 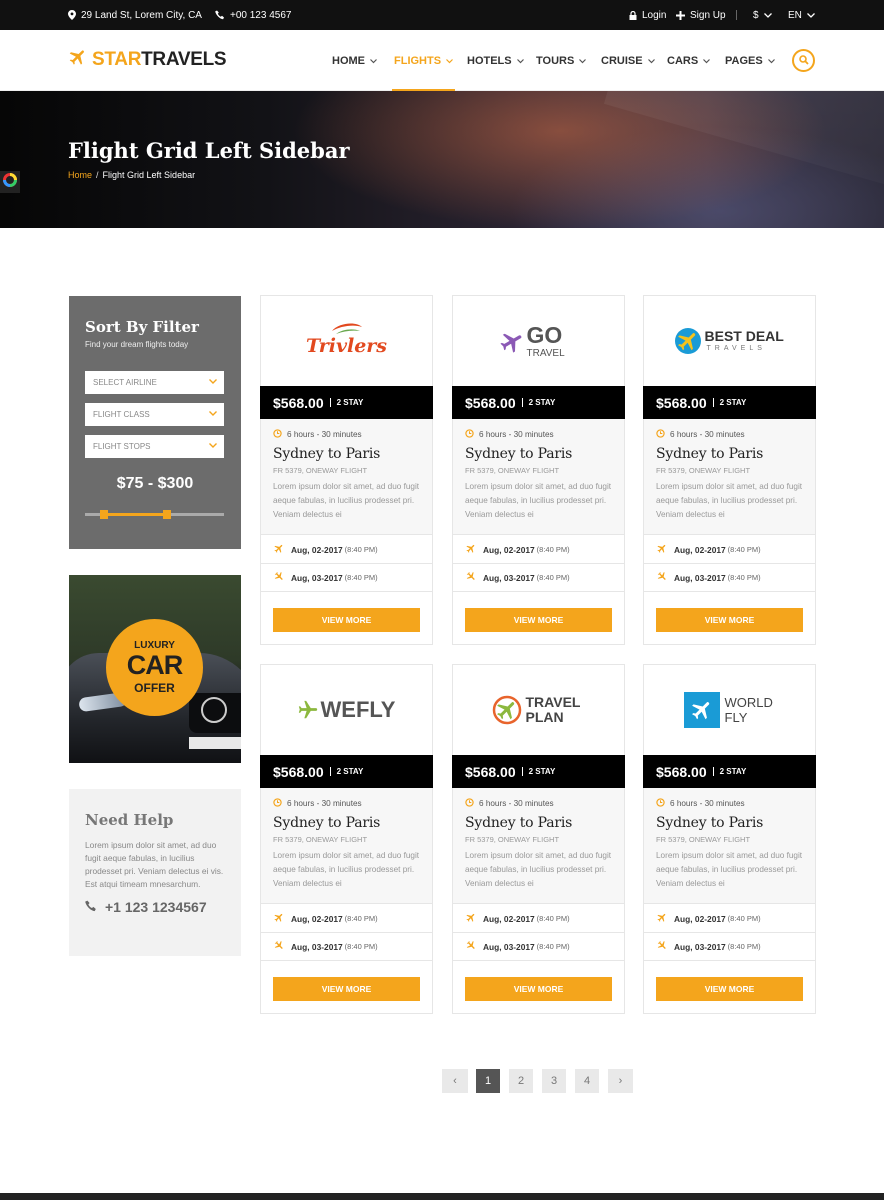 What do you see at coordinates (167, 514) in the screenshot?
I see `range-handle-max` at bounding box center [167, 514].